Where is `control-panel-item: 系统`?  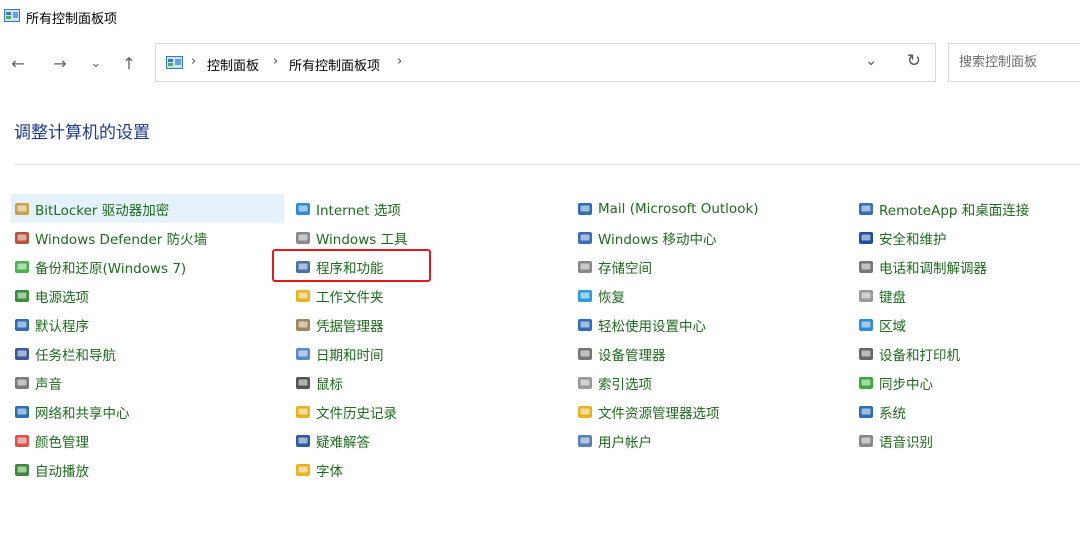 control-panel-item: 系统 is located at coordinates (960, 411).